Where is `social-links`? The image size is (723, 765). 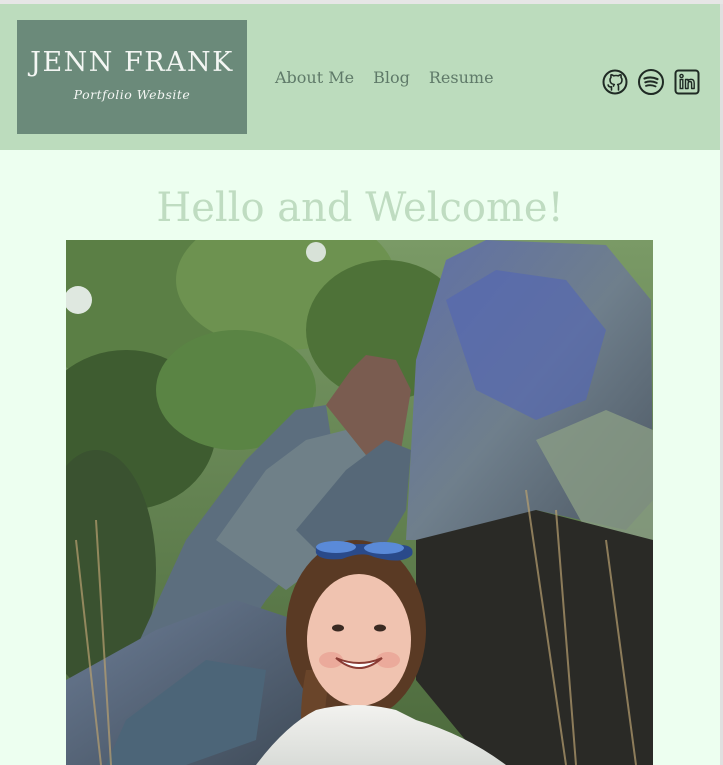
social-links is located at coordinates (651, 82).